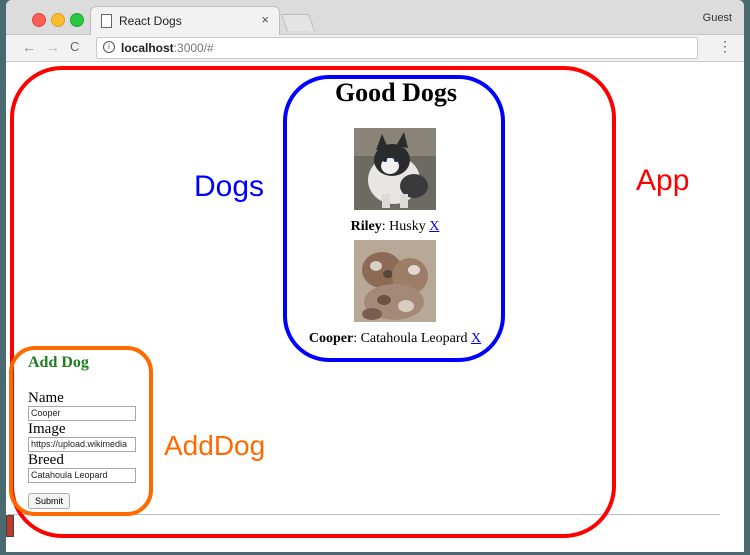 The width and height of the screenshot is (750, 555). What do you see at coordinates (265, 19) in the screenshot?
I see `tab-close-icon: ×` at bounding box center [265, 19].